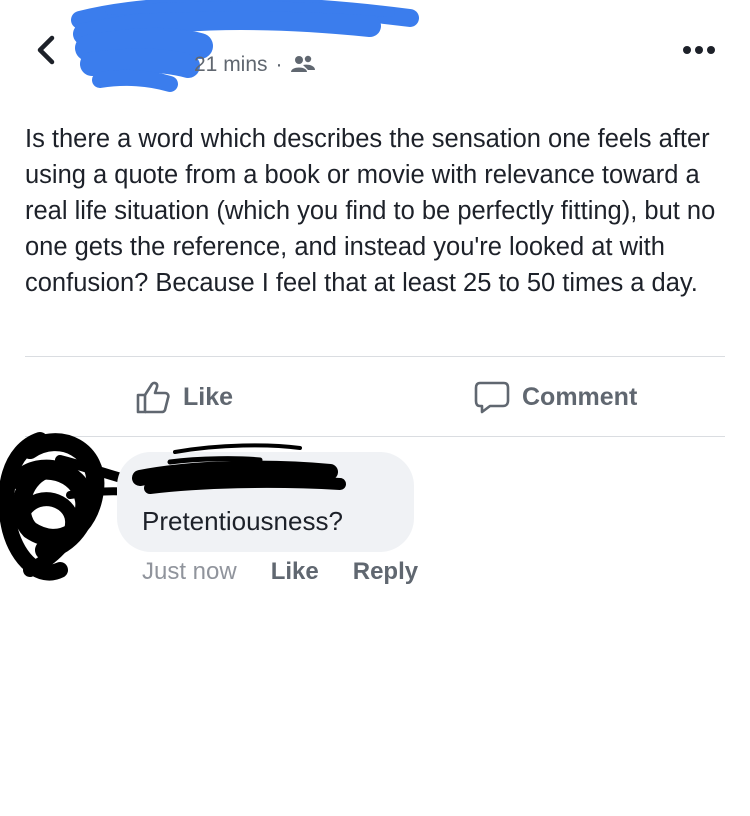 The height and width of the screenshot is (816, 750). Describe the element at coordinates (295, 572) in the screenshot. I see `comment-like-button: Like` at that location.